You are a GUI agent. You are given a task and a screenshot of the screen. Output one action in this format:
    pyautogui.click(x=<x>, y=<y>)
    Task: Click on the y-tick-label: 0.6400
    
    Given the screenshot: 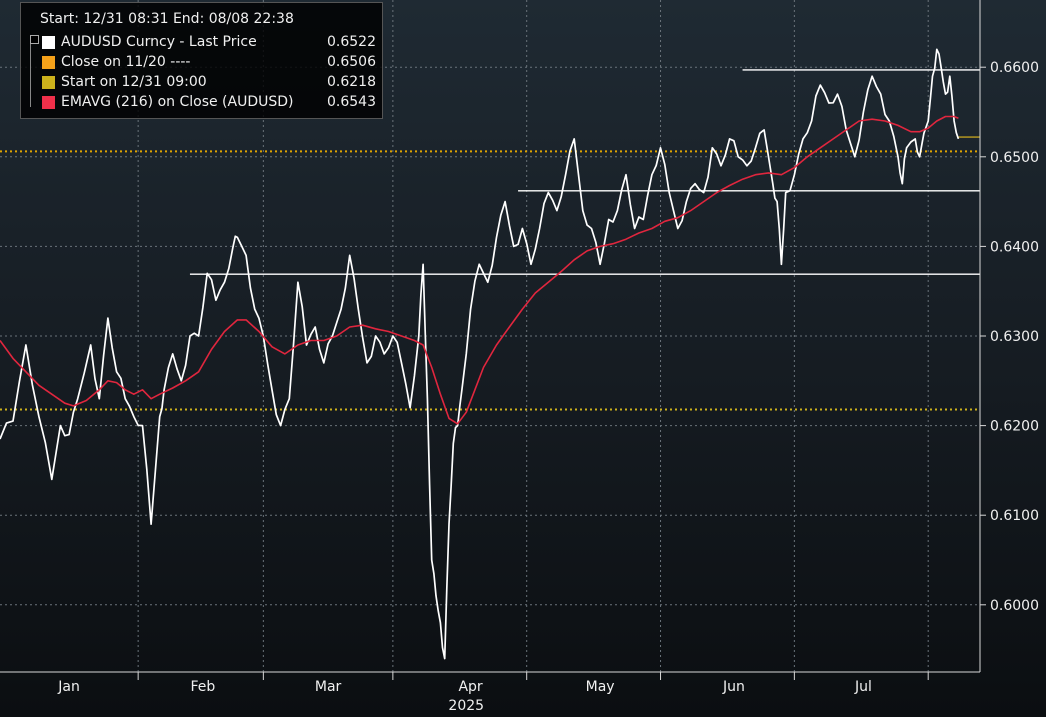 What is the action you would take?
    pyautogui.click(x=1014, y=247)
    